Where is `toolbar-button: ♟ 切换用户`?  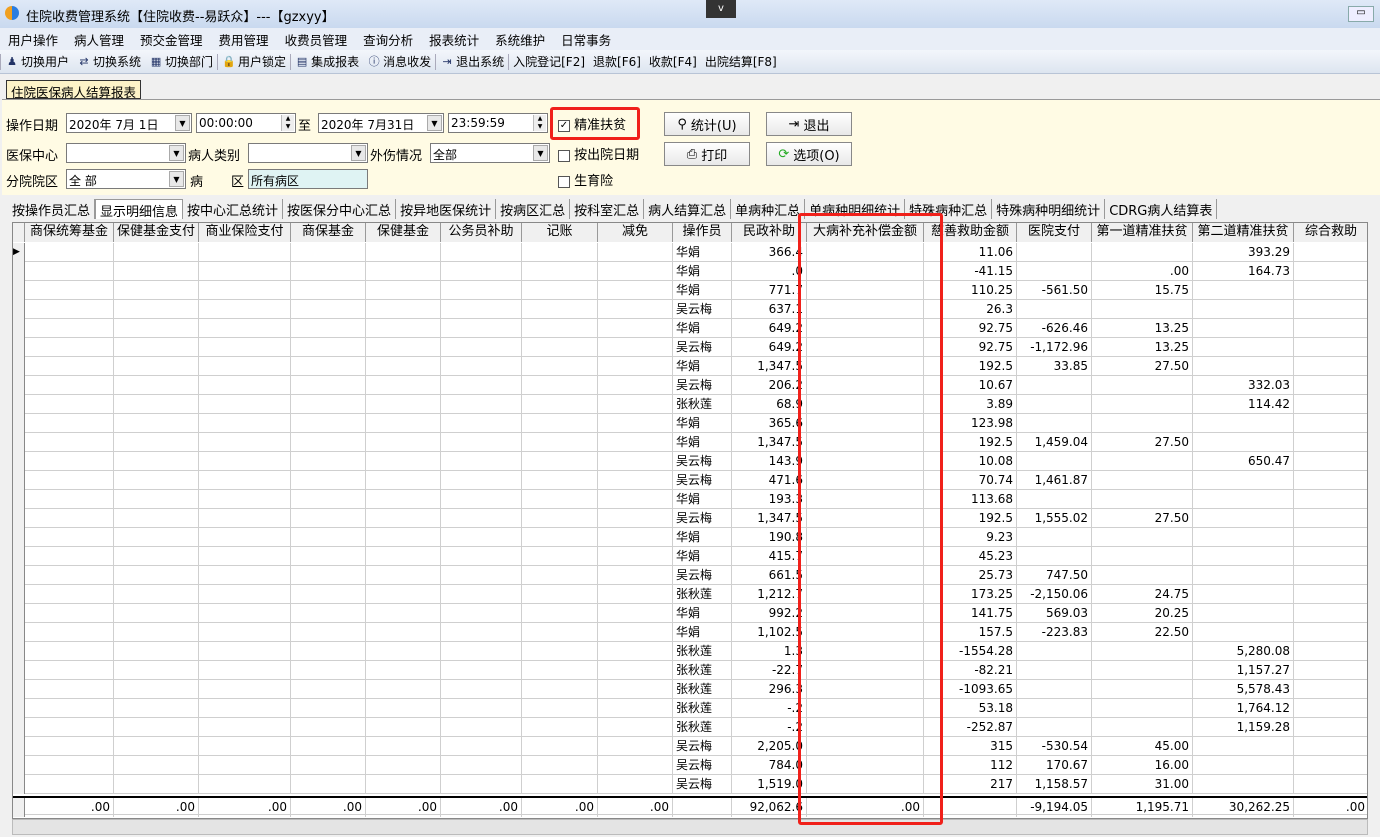
toolbar-button: ♟ 切换用户 is located at coordinates (37, 61).